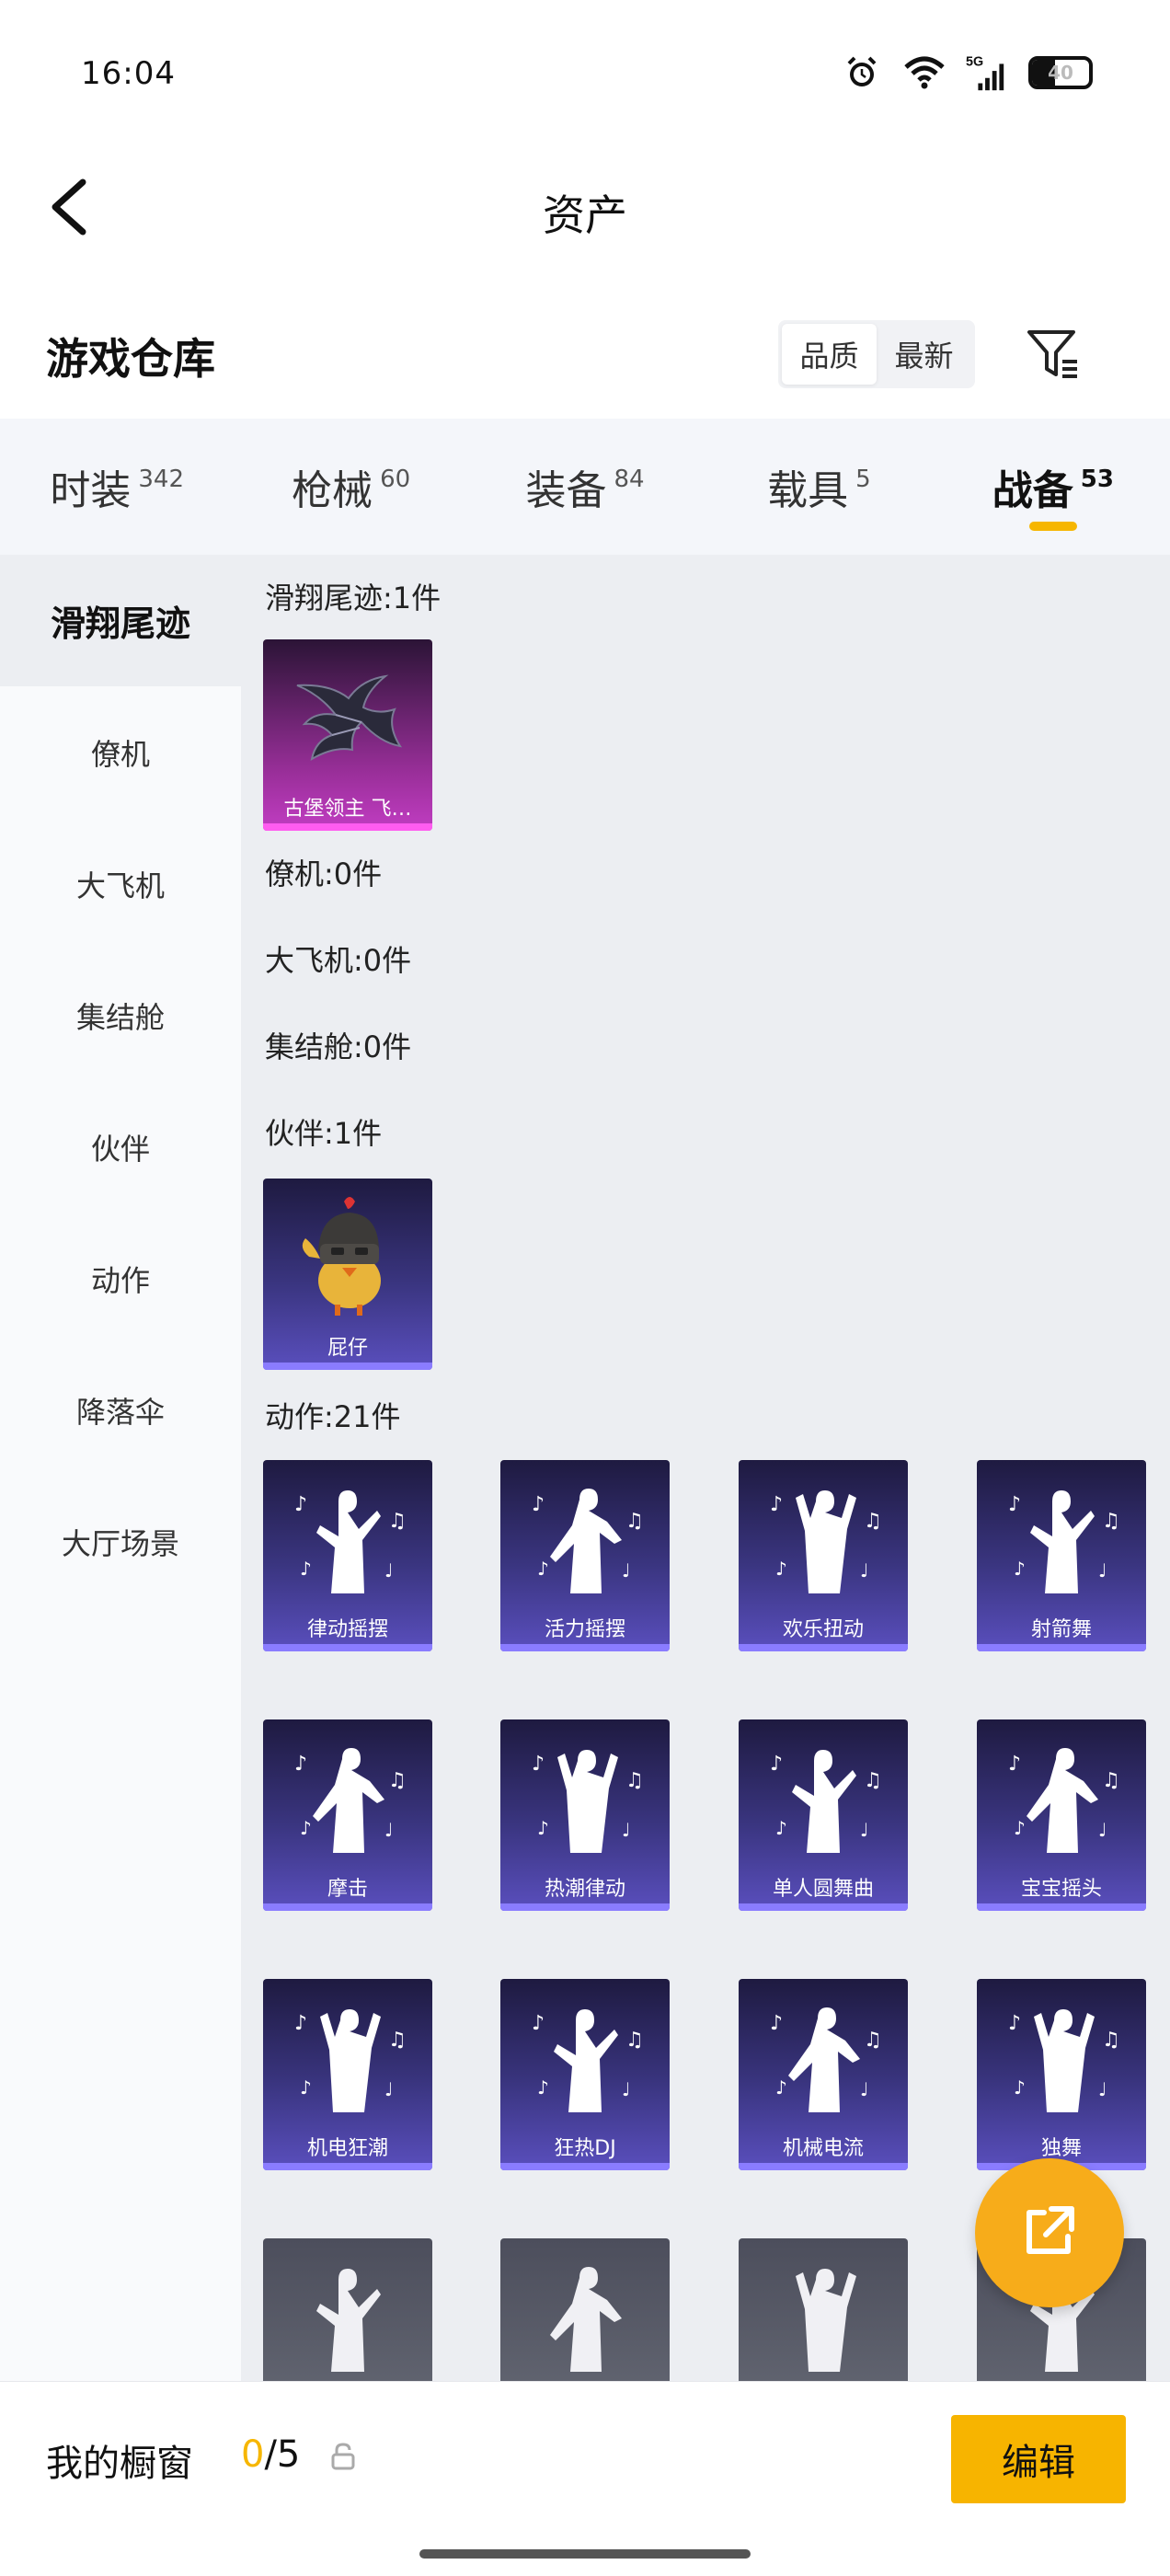 The width and height of the screenshot is (1170, 2576). What do you see at coordinates (353, 598) in the screenshot?
I see `group-label-trail: 滑翔尾迹:1件` at bounding box center [353, 598].